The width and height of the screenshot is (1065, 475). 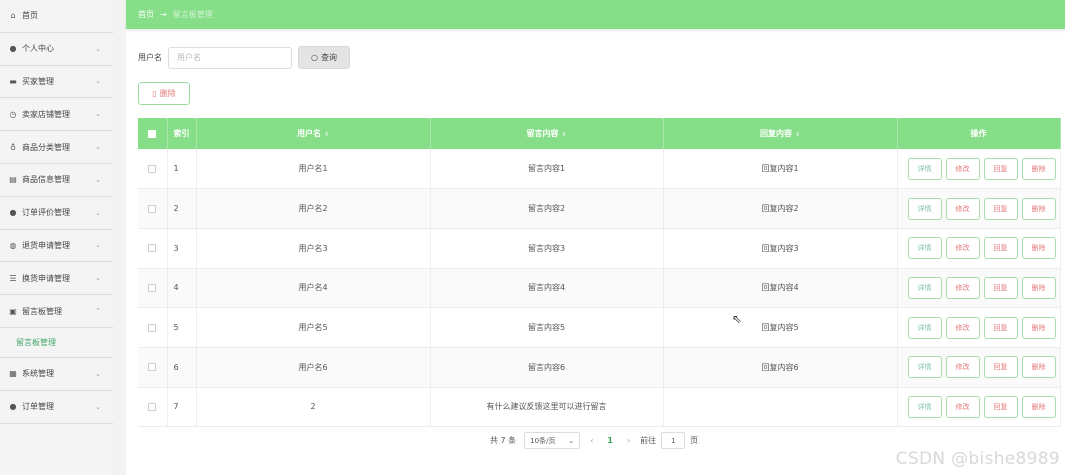 I want to click on select-all-checkbox, so click(x=152, y=133).